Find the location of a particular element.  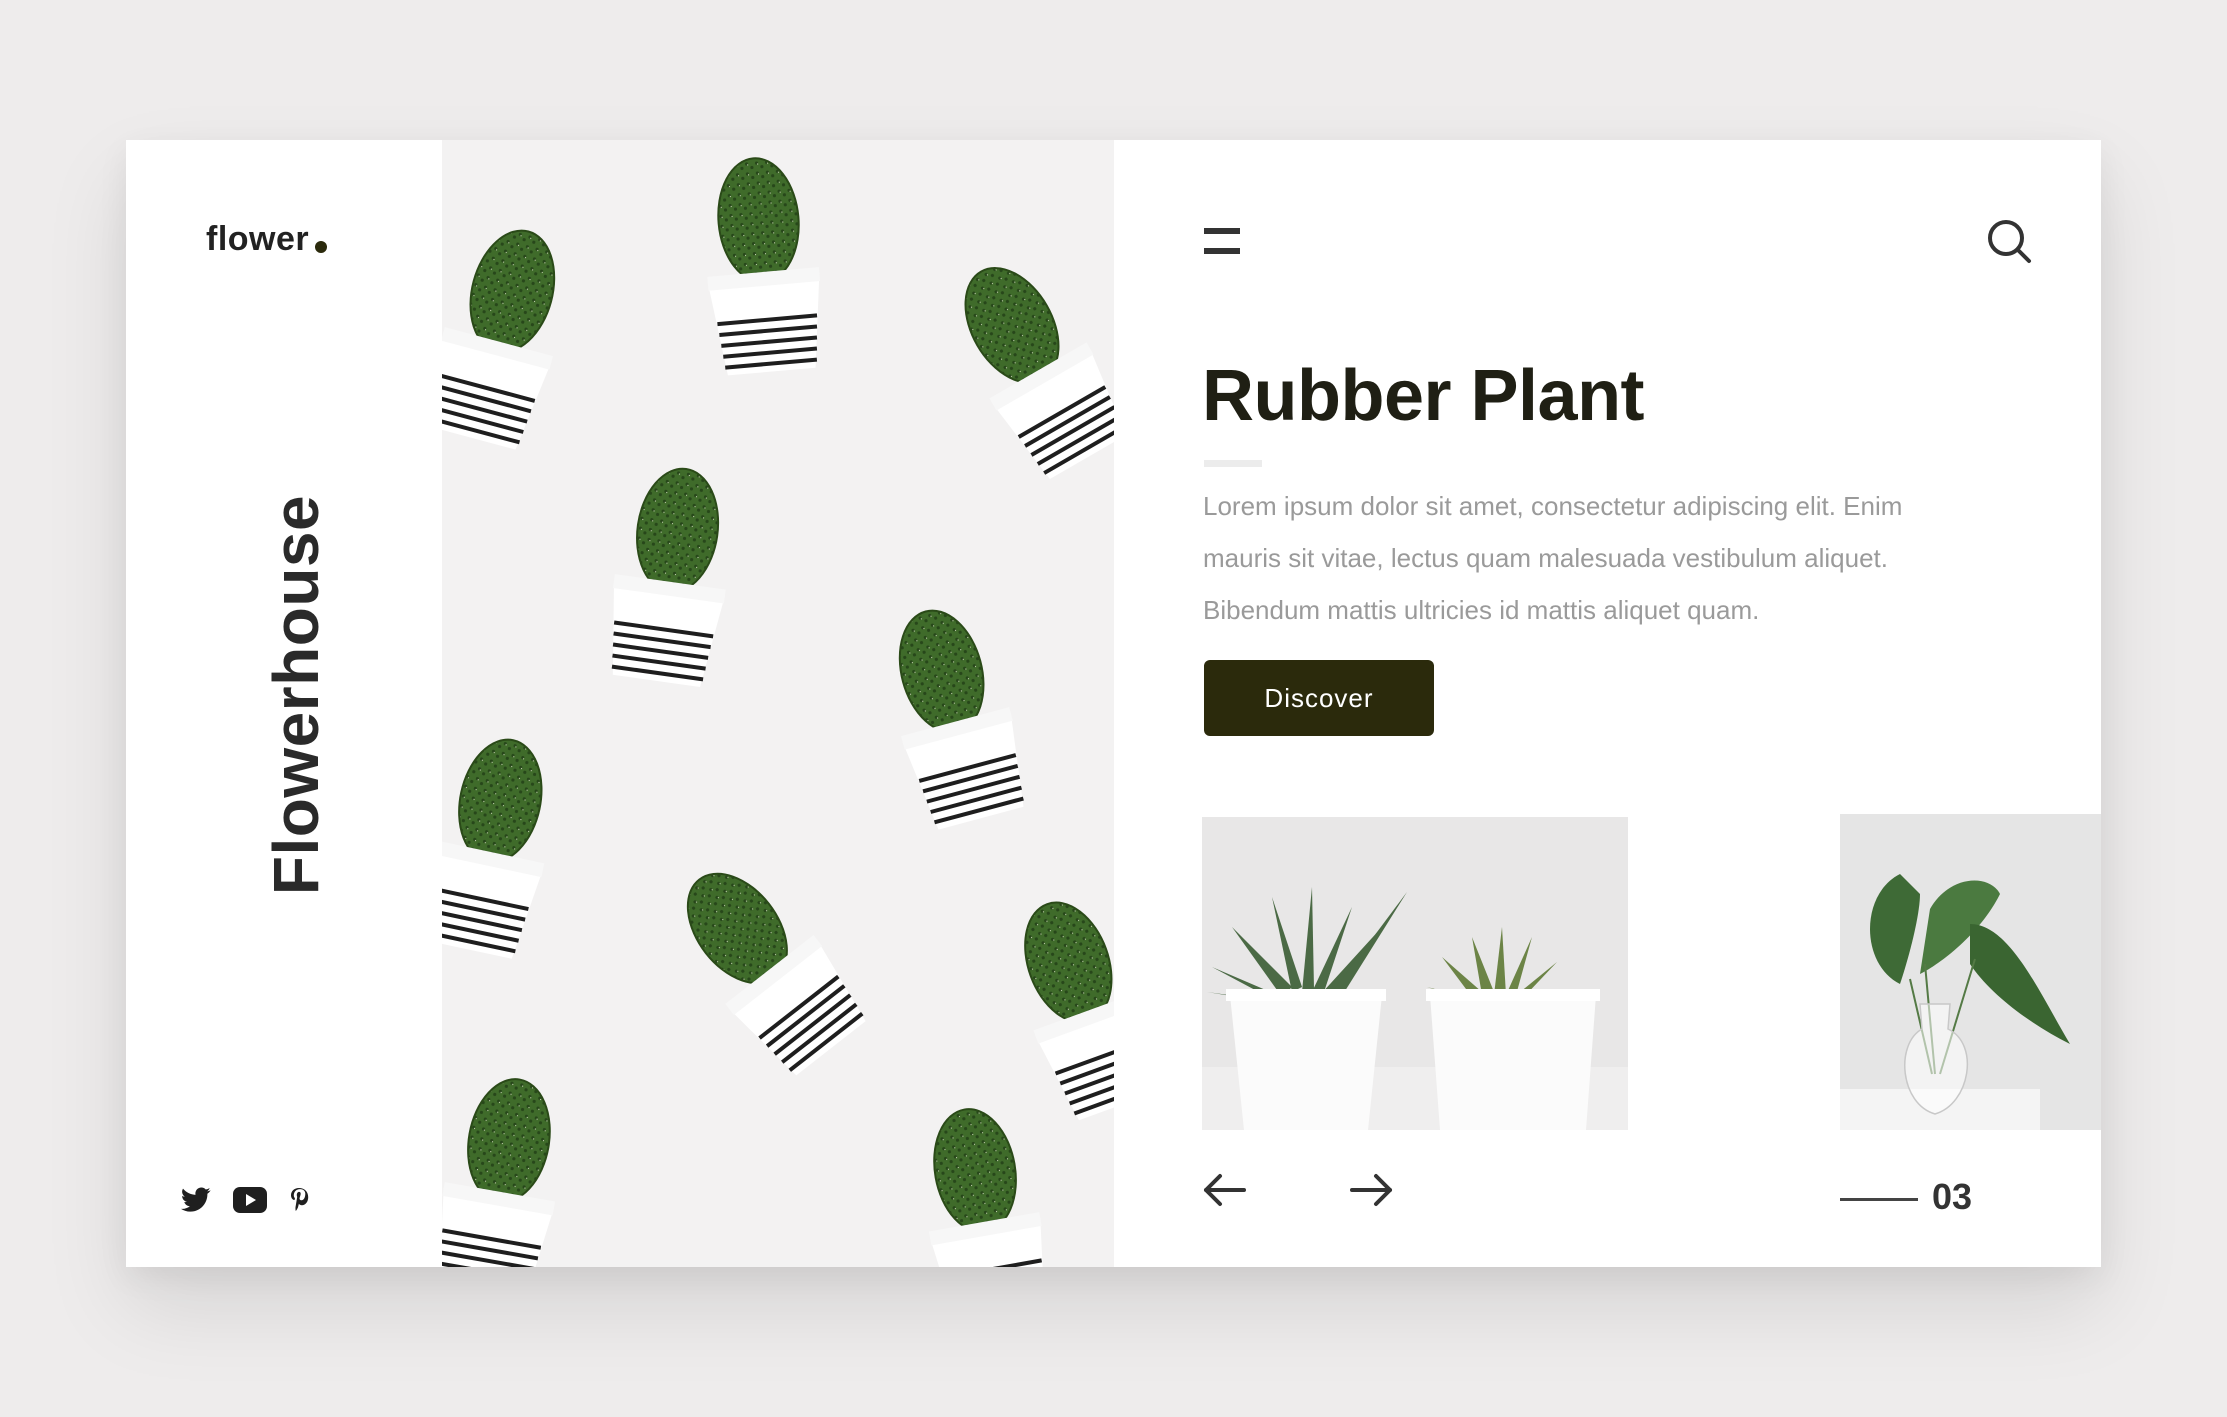

twitter-icon is located at coordinates (196, 1200).